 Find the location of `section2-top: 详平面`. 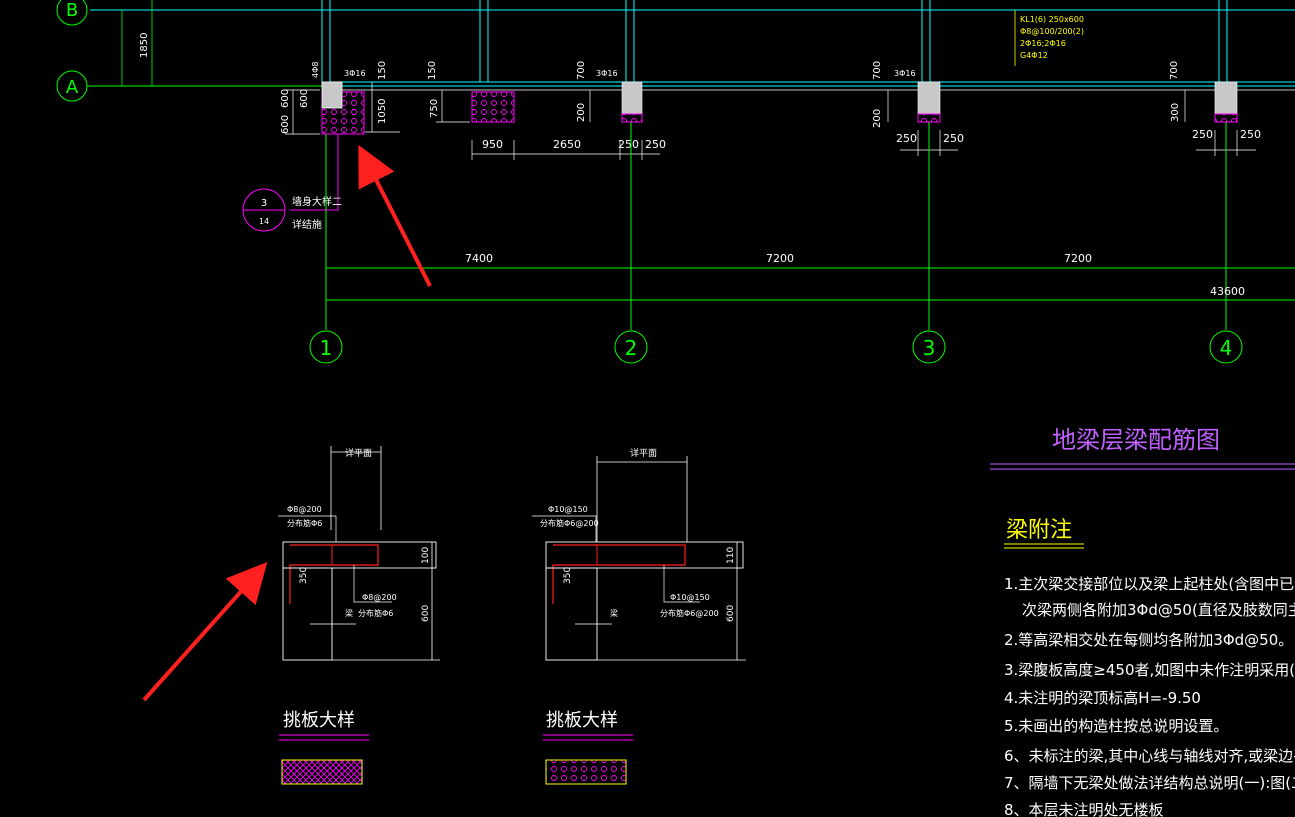

section2-top: 详平面 is located at coordinates (643, 453).